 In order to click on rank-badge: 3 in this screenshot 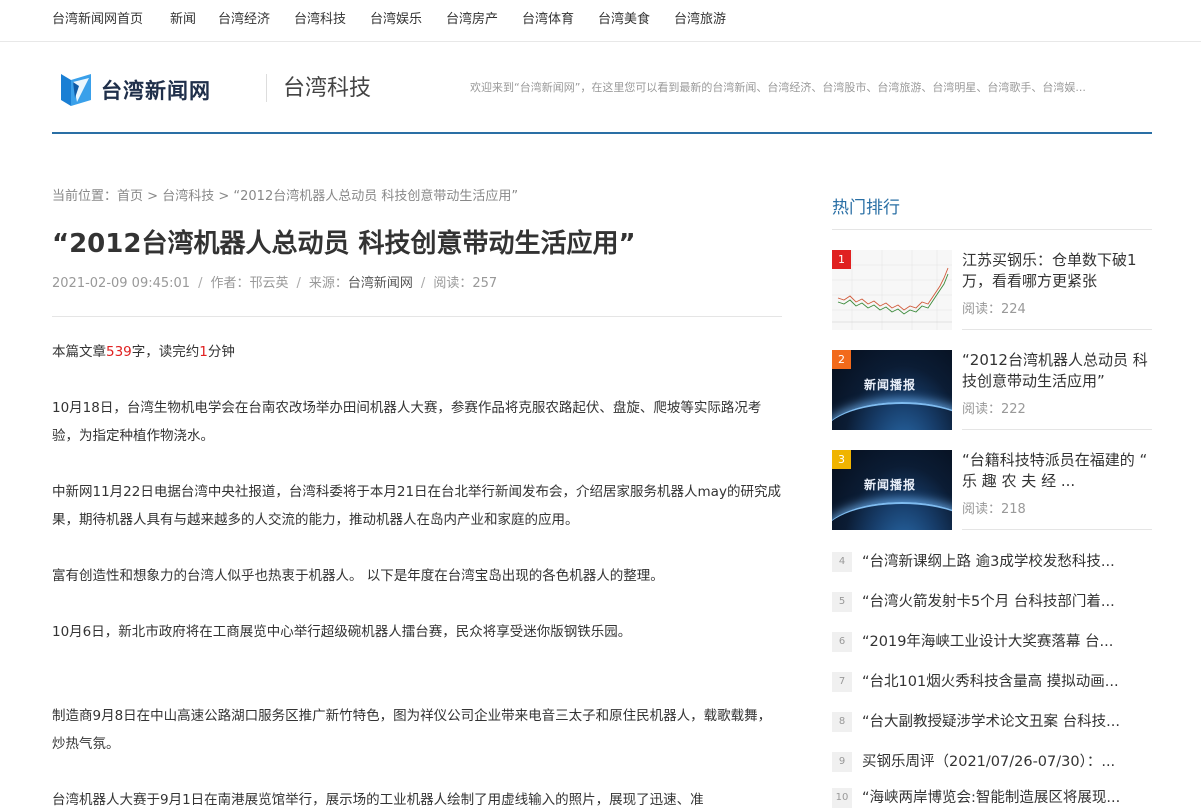, I will do `click(841, 459)`.